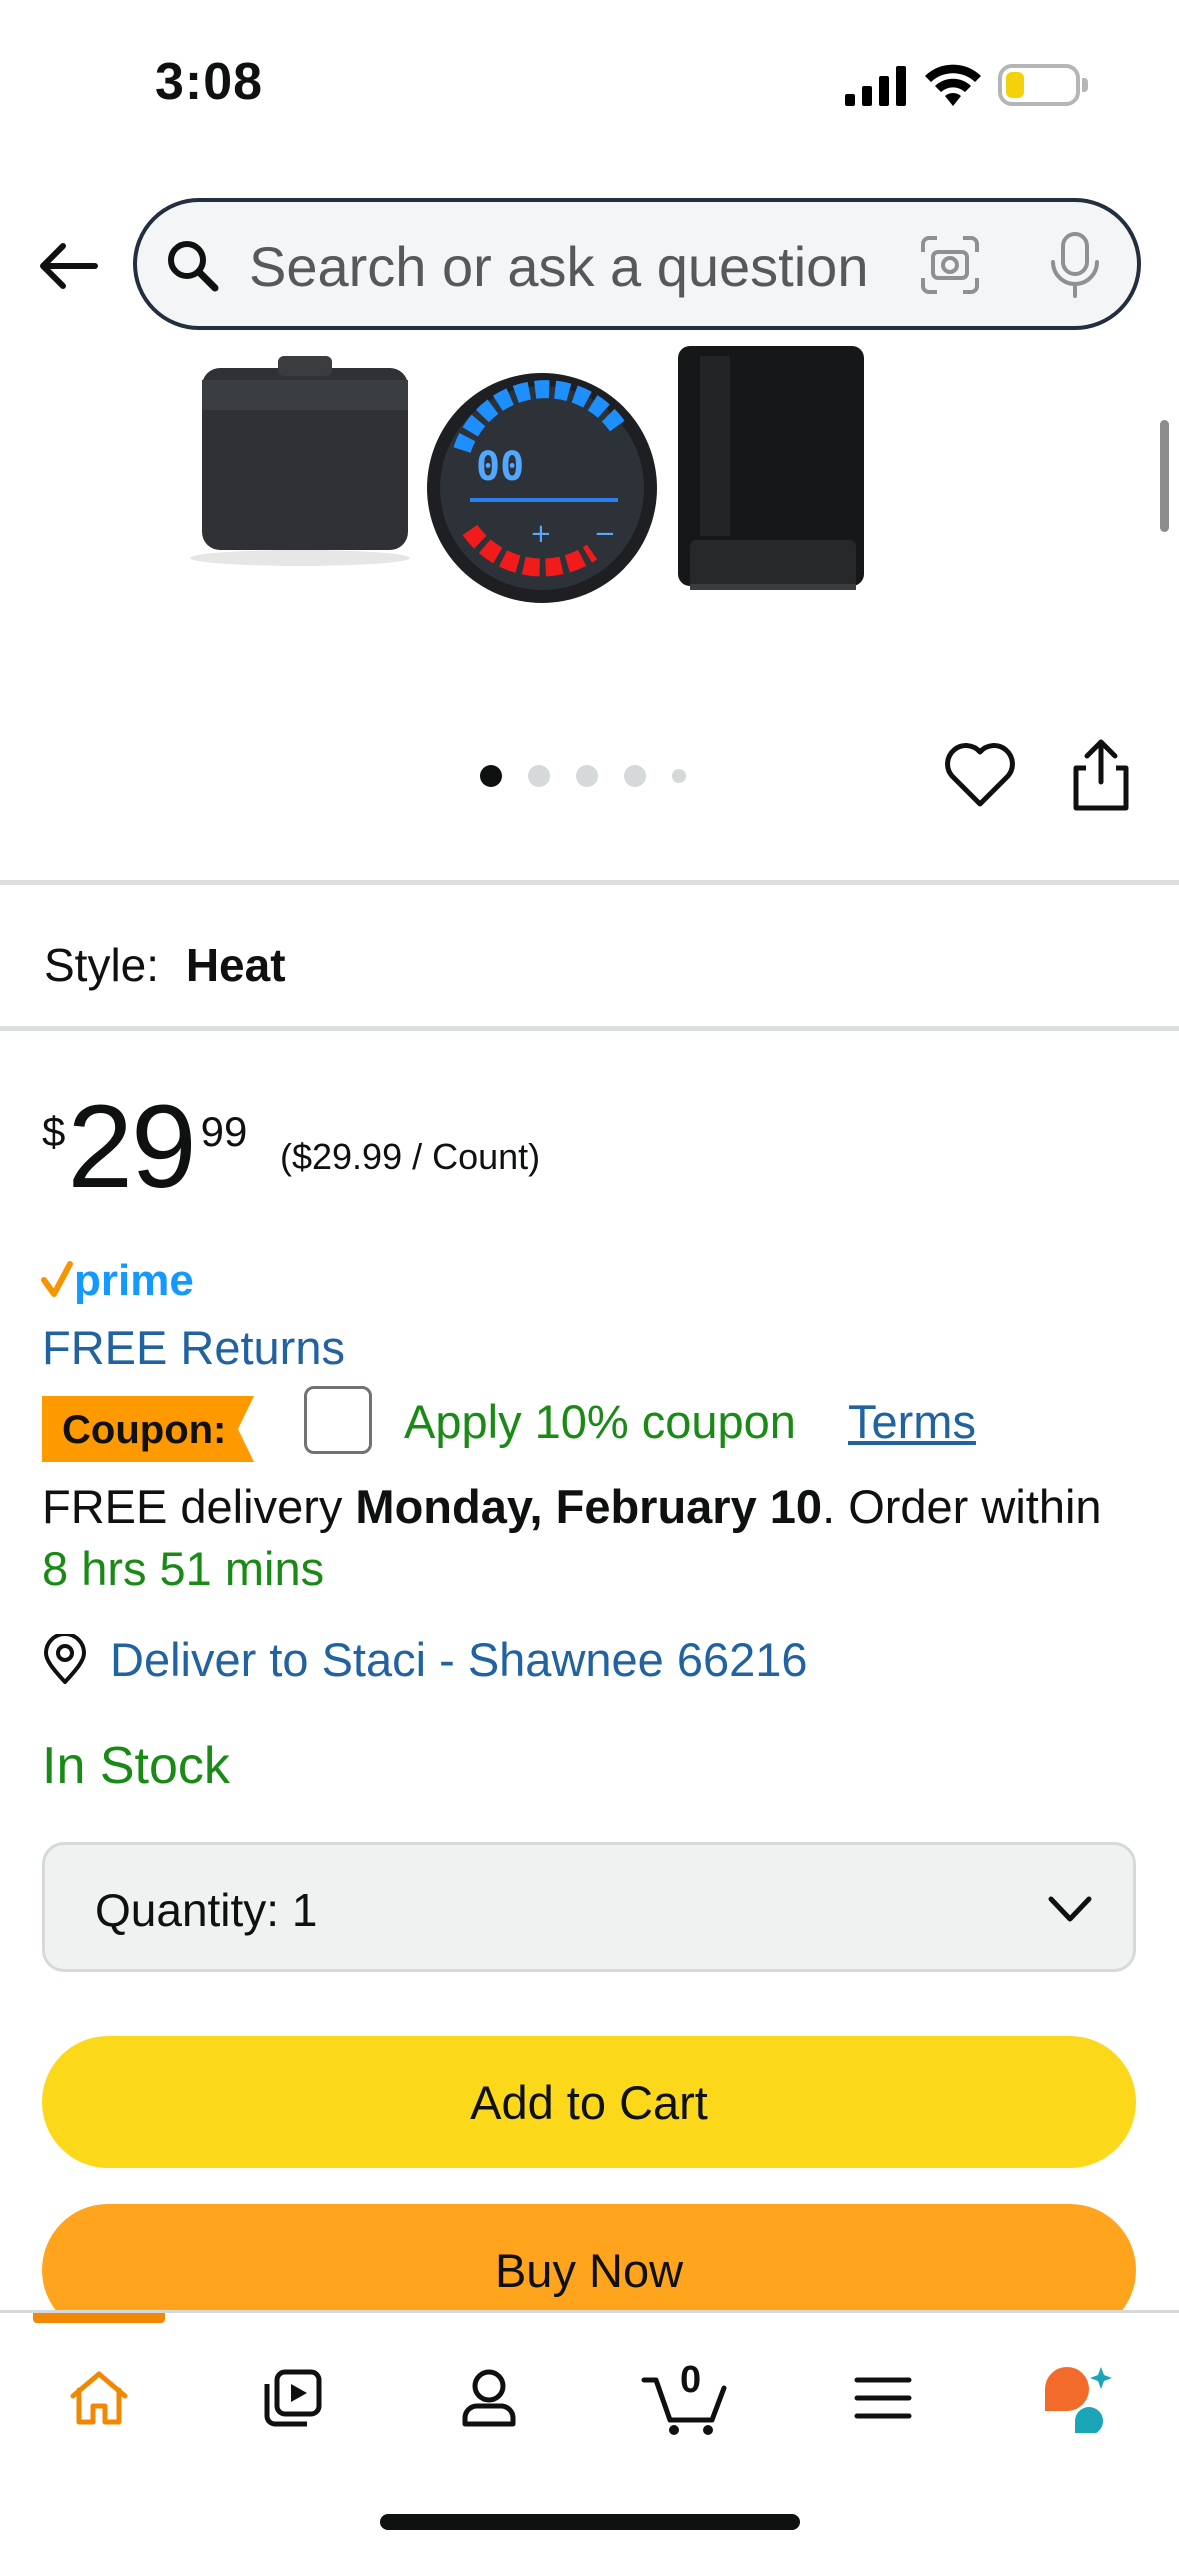 This screenshot has height=2556, width=1179. Describe the element at coordinates (1075, 266) in the screenshot. I see `microphone-icon` at that location.